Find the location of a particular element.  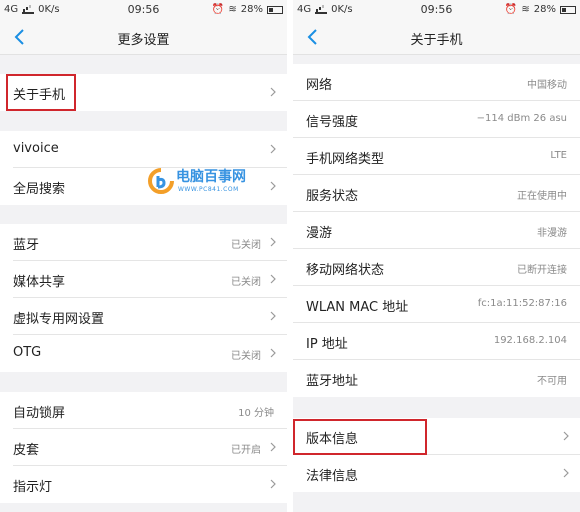

settings-item-cover: 皮套 已开启 is located at coordinates (143, 447).